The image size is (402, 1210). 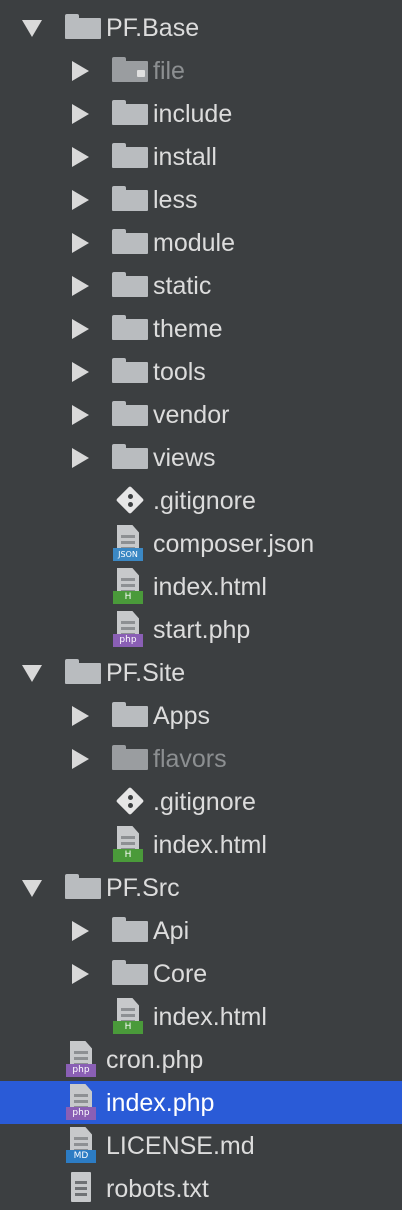 I want to click on tree-node-tools: tools, so click(x=201, y=371).